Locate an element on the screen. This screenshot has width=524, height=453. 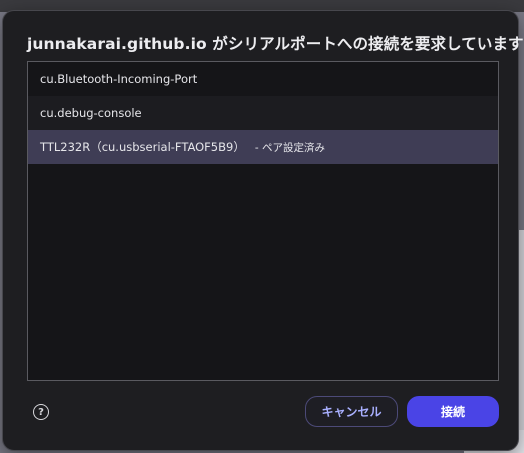
port-item-ttl232r: TTL232R（cu.usbserial-FTAOF5B9） - ペア設定済み is located at coordinates (263, 147).